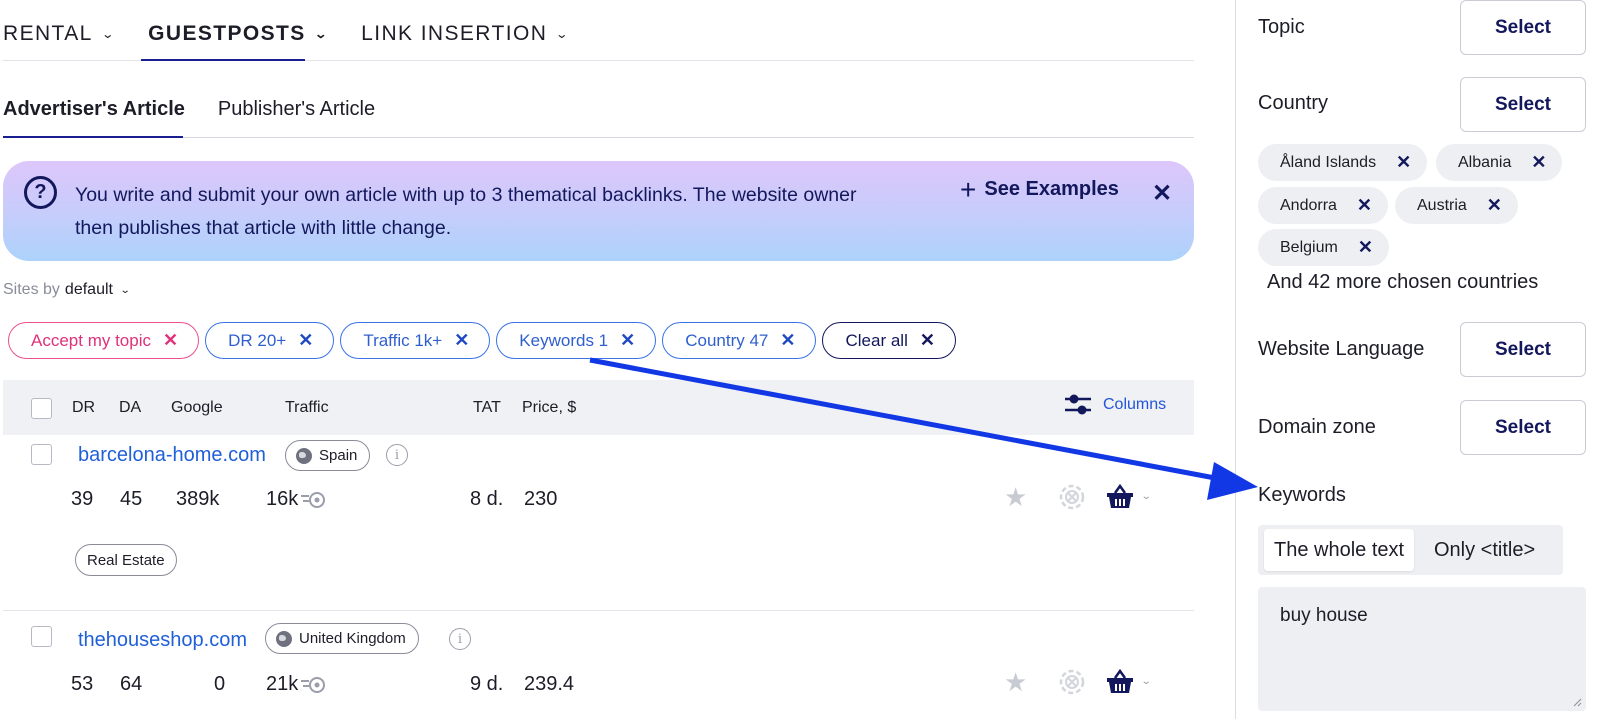  What do you see at coordinates (576, 340) in the screenshot?
I see `filter-chip-keywords: Keywords 1 ✕` at bounding box center [576, 340].